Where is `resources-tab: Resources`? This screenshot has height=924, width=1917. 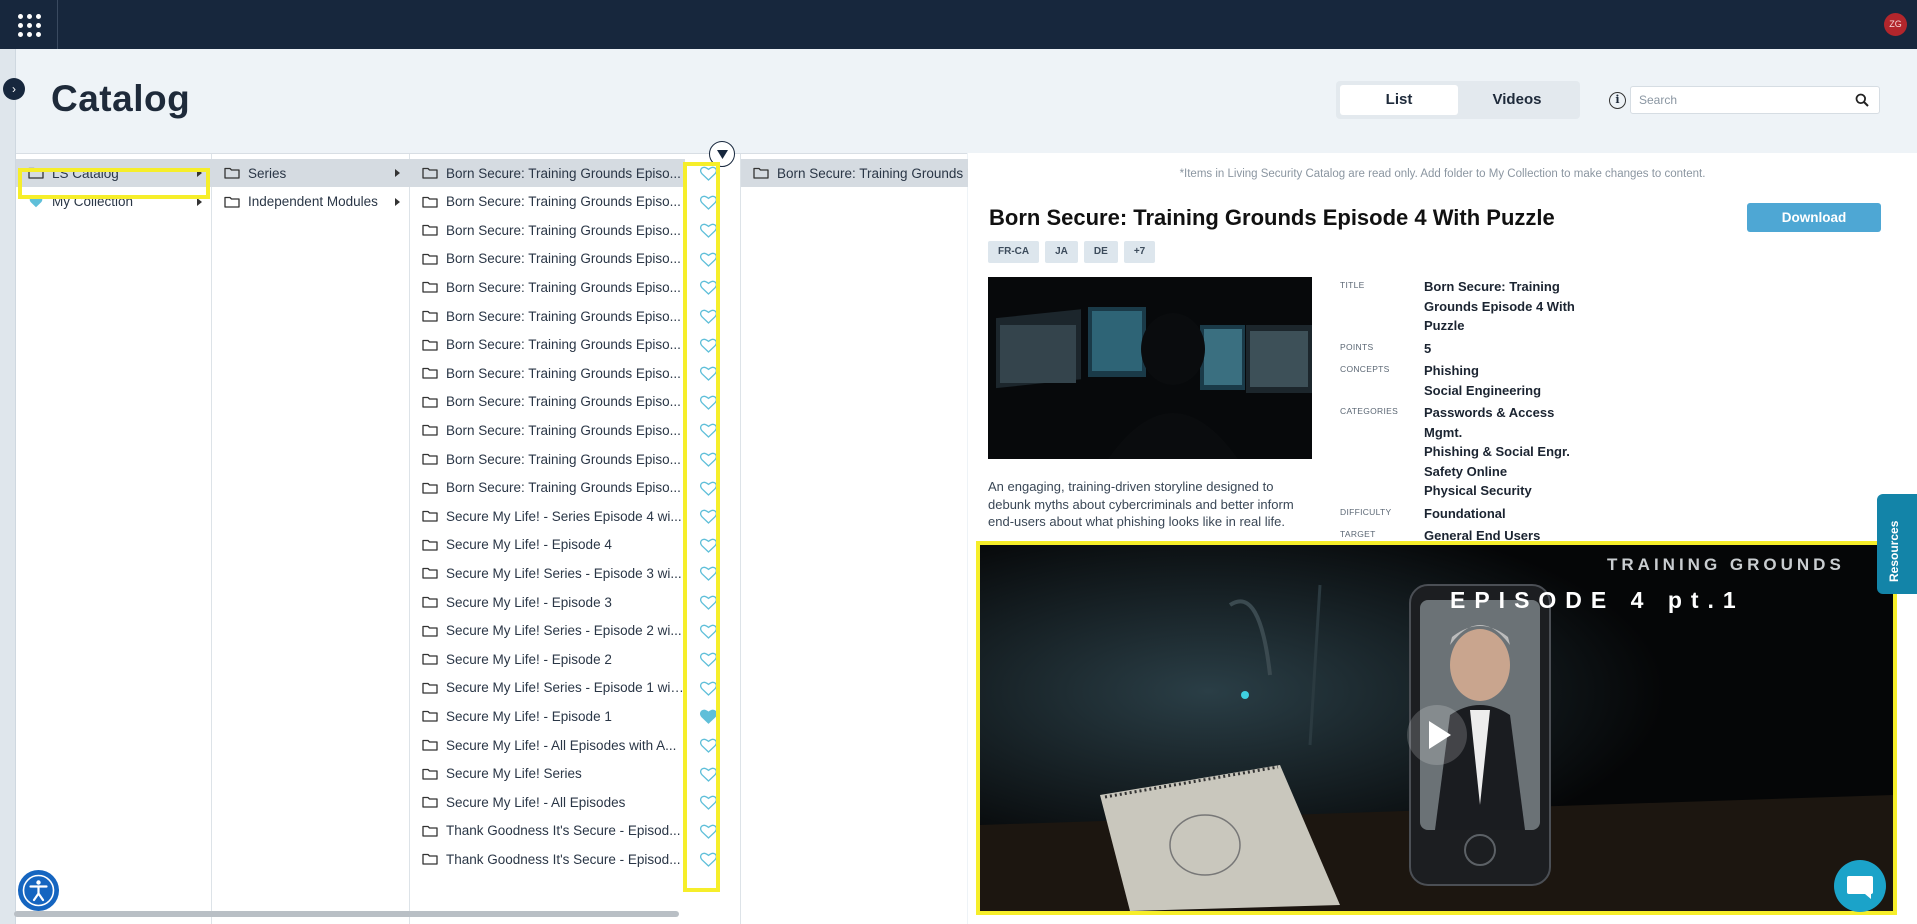
resources-tab: Resources is located at coordinates (1897, 544).